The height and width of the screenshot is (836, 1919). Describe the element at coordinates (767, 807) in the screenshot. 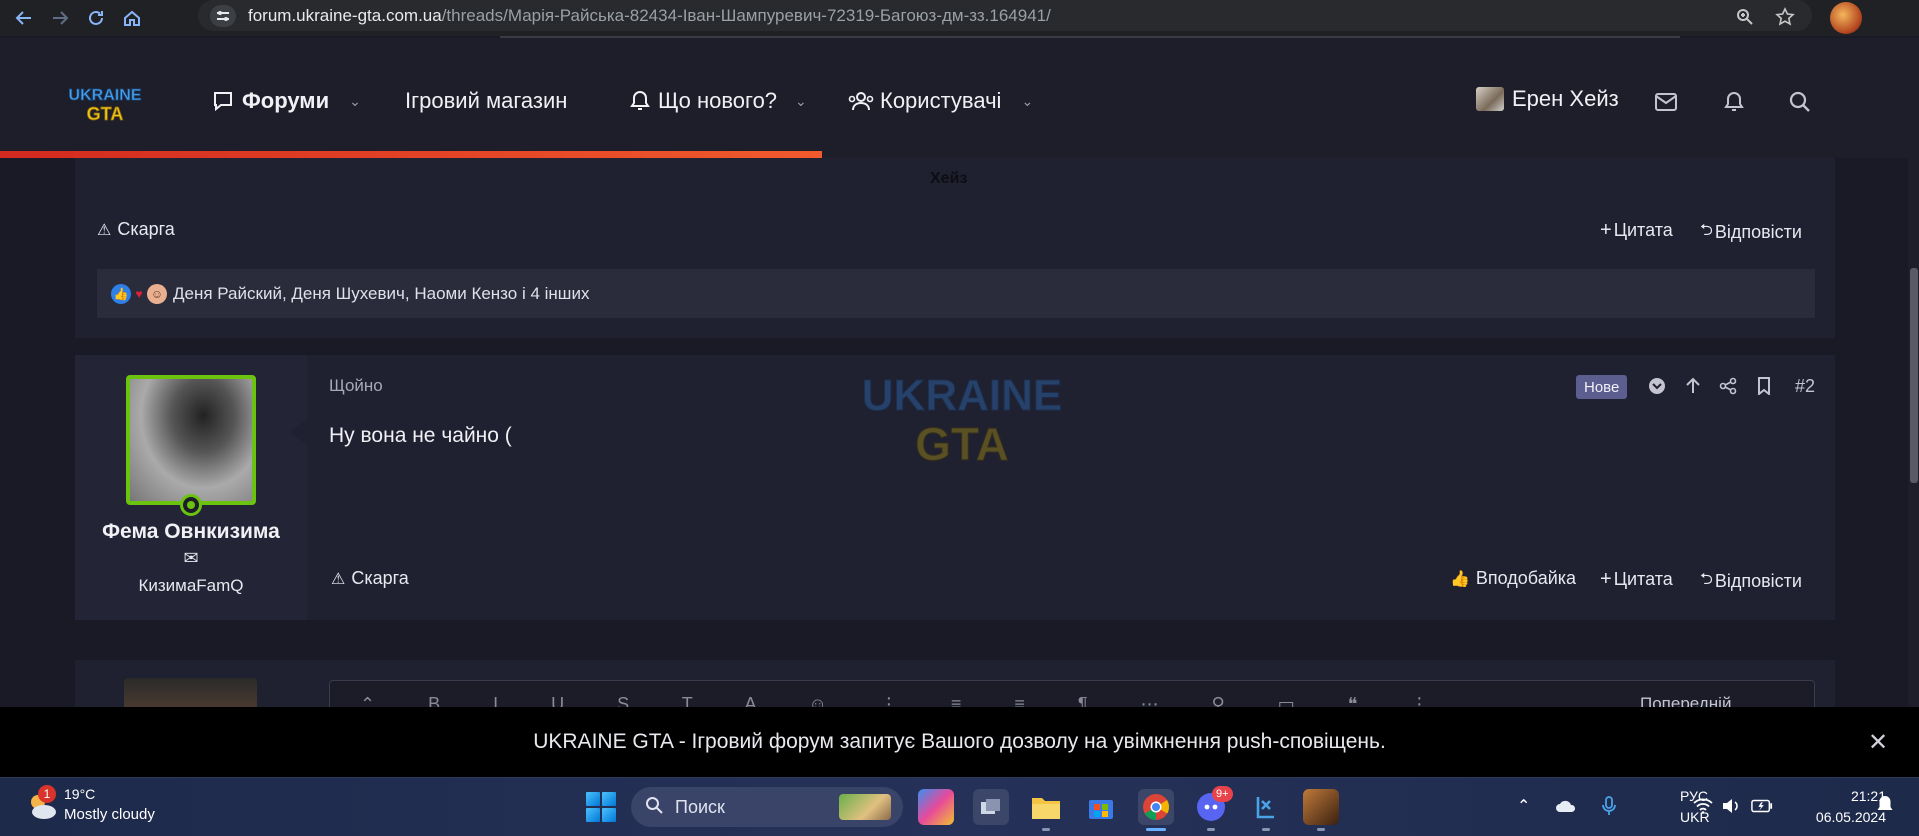

I see `taskbar-search: Поиск` at that location.